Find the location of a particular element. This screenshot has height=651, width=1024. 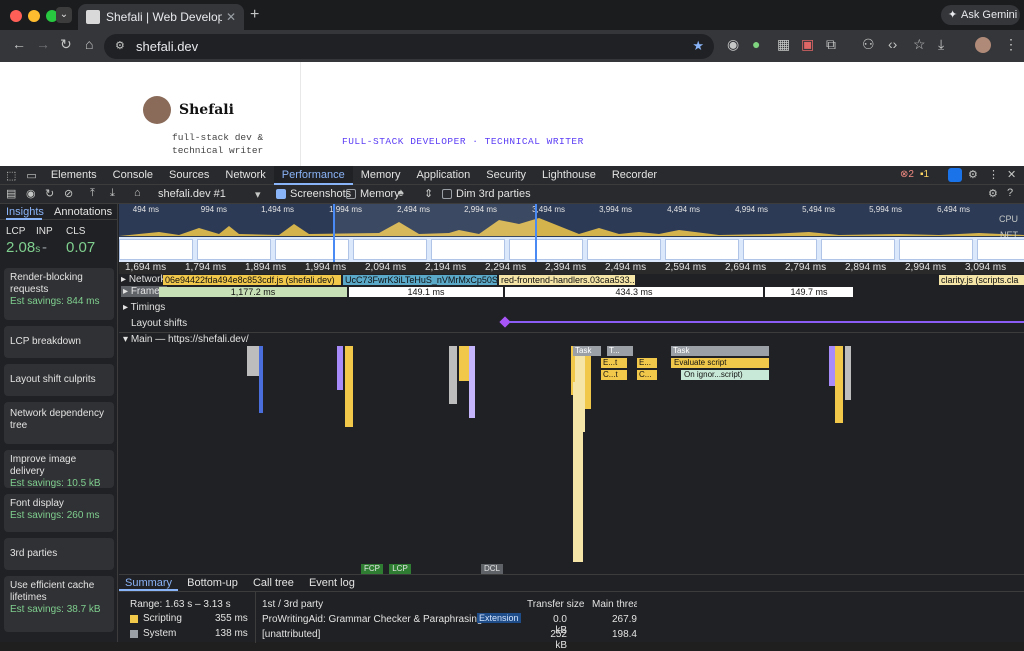

profile-avatar is located at coordinates (983, 45).